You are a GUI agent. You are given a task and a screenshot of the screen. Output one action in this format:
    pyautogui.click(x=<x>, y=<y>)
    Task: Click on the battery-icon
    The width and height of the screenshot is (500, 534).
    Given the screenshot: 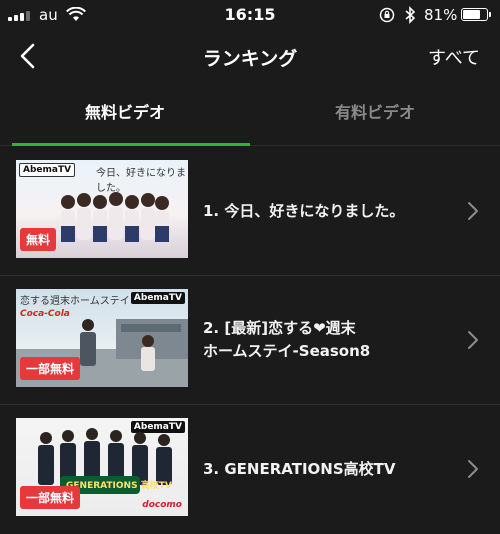 What is the action you would take?
    pyautogui.click(x=474, y=14)
    